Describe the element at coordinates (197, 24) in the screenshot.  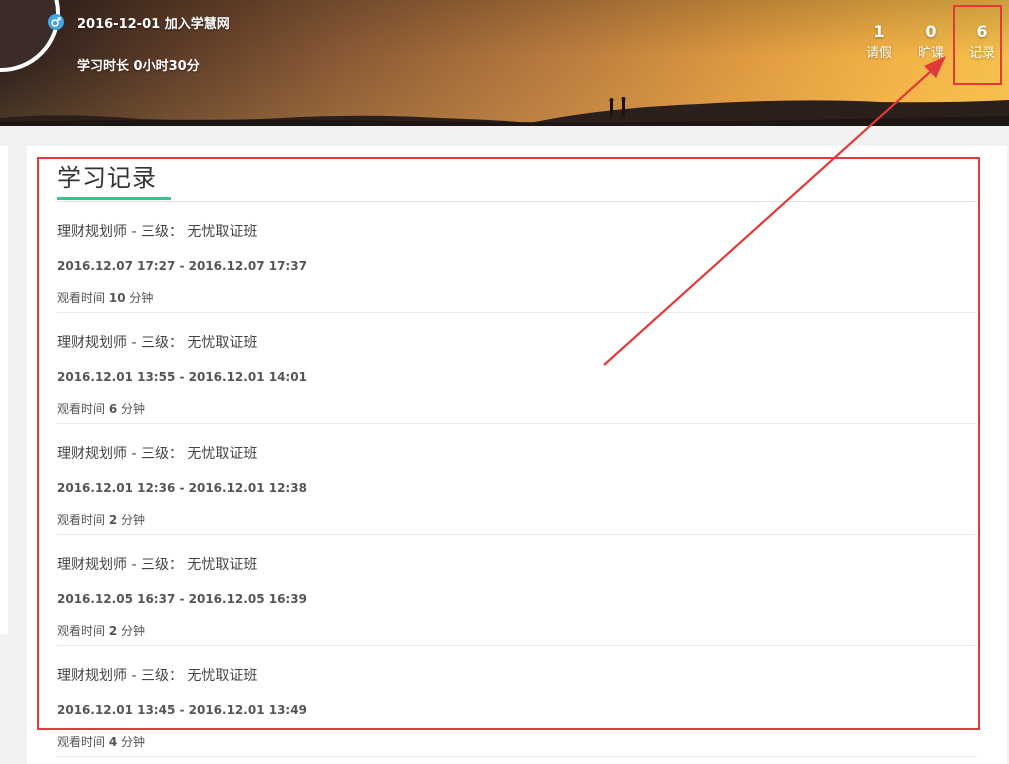
I see `join-label: 加入学慧网` at that location.